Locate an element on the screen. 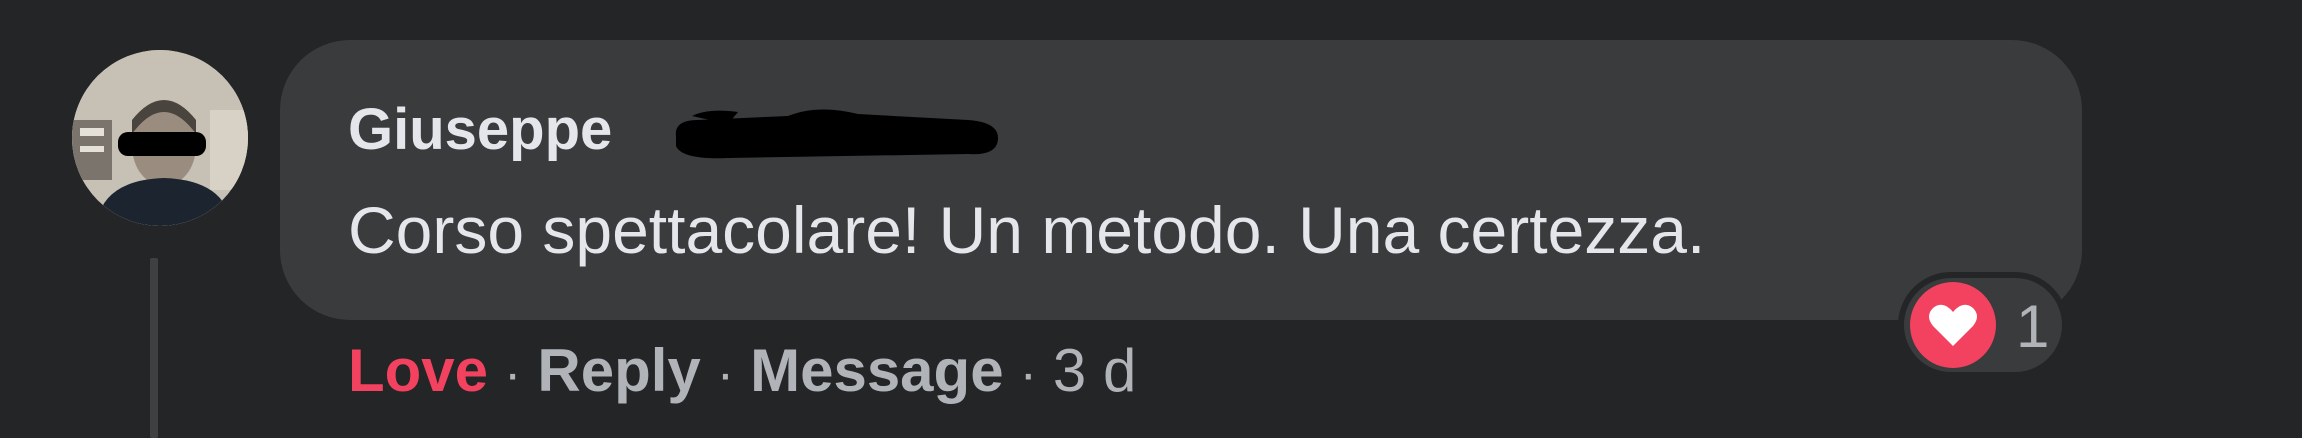 The width and height of the screenshot is (2302, 438). message-button: Message is located at coordinates (876, 370).